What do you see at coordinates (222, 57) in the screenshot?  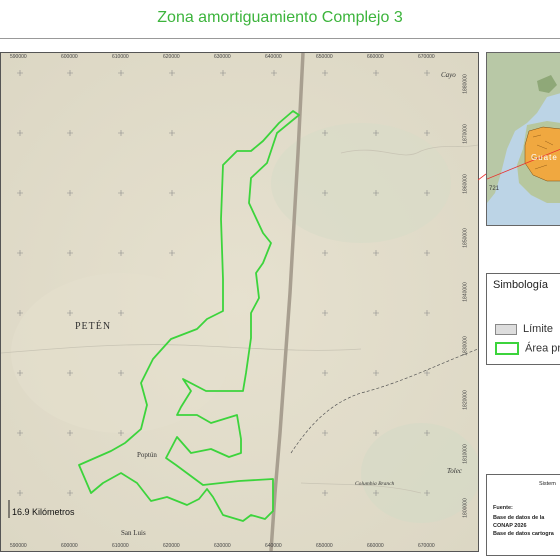 I see `coord-top: 630000` at bounding box center [222, 57].